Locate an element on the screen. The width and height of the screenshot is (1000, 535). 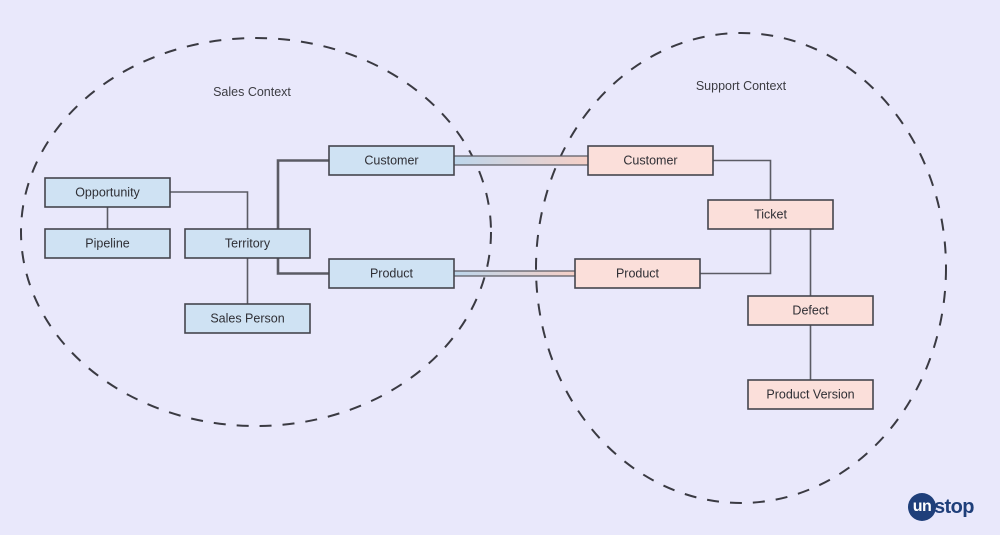
node-support-customer-label: Customer is located at coordinates (650, 160).